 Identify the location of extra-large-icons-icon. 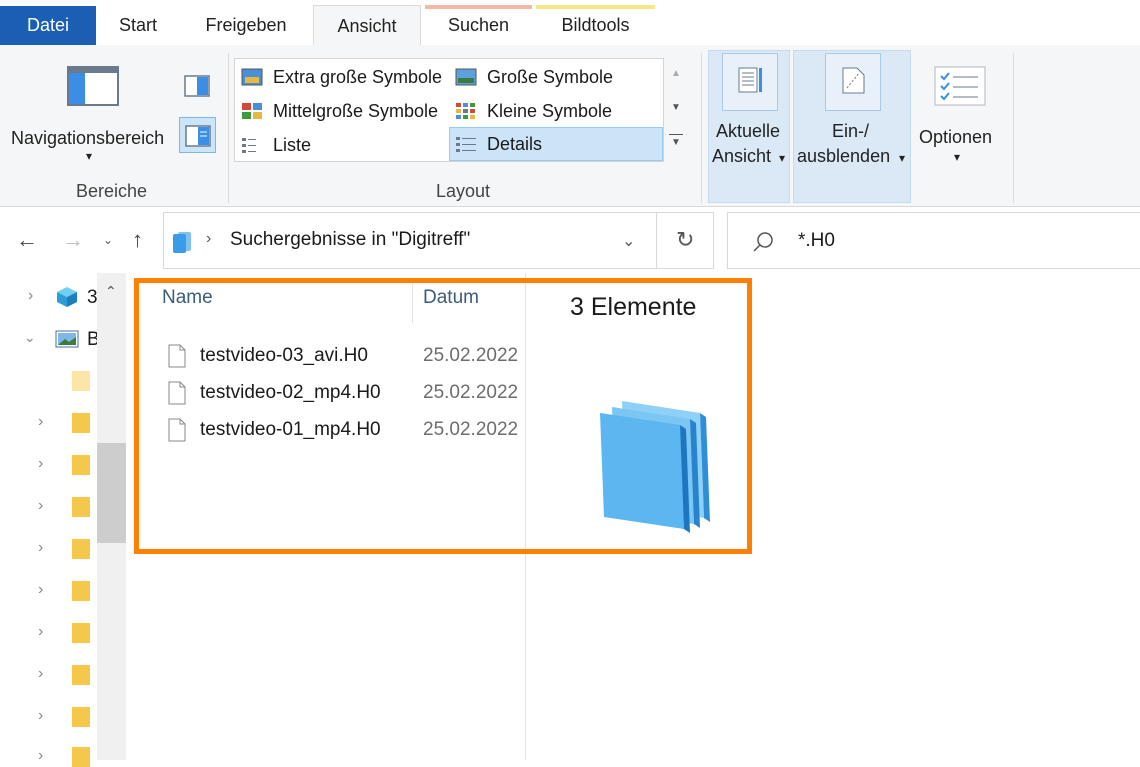
(252, 77).